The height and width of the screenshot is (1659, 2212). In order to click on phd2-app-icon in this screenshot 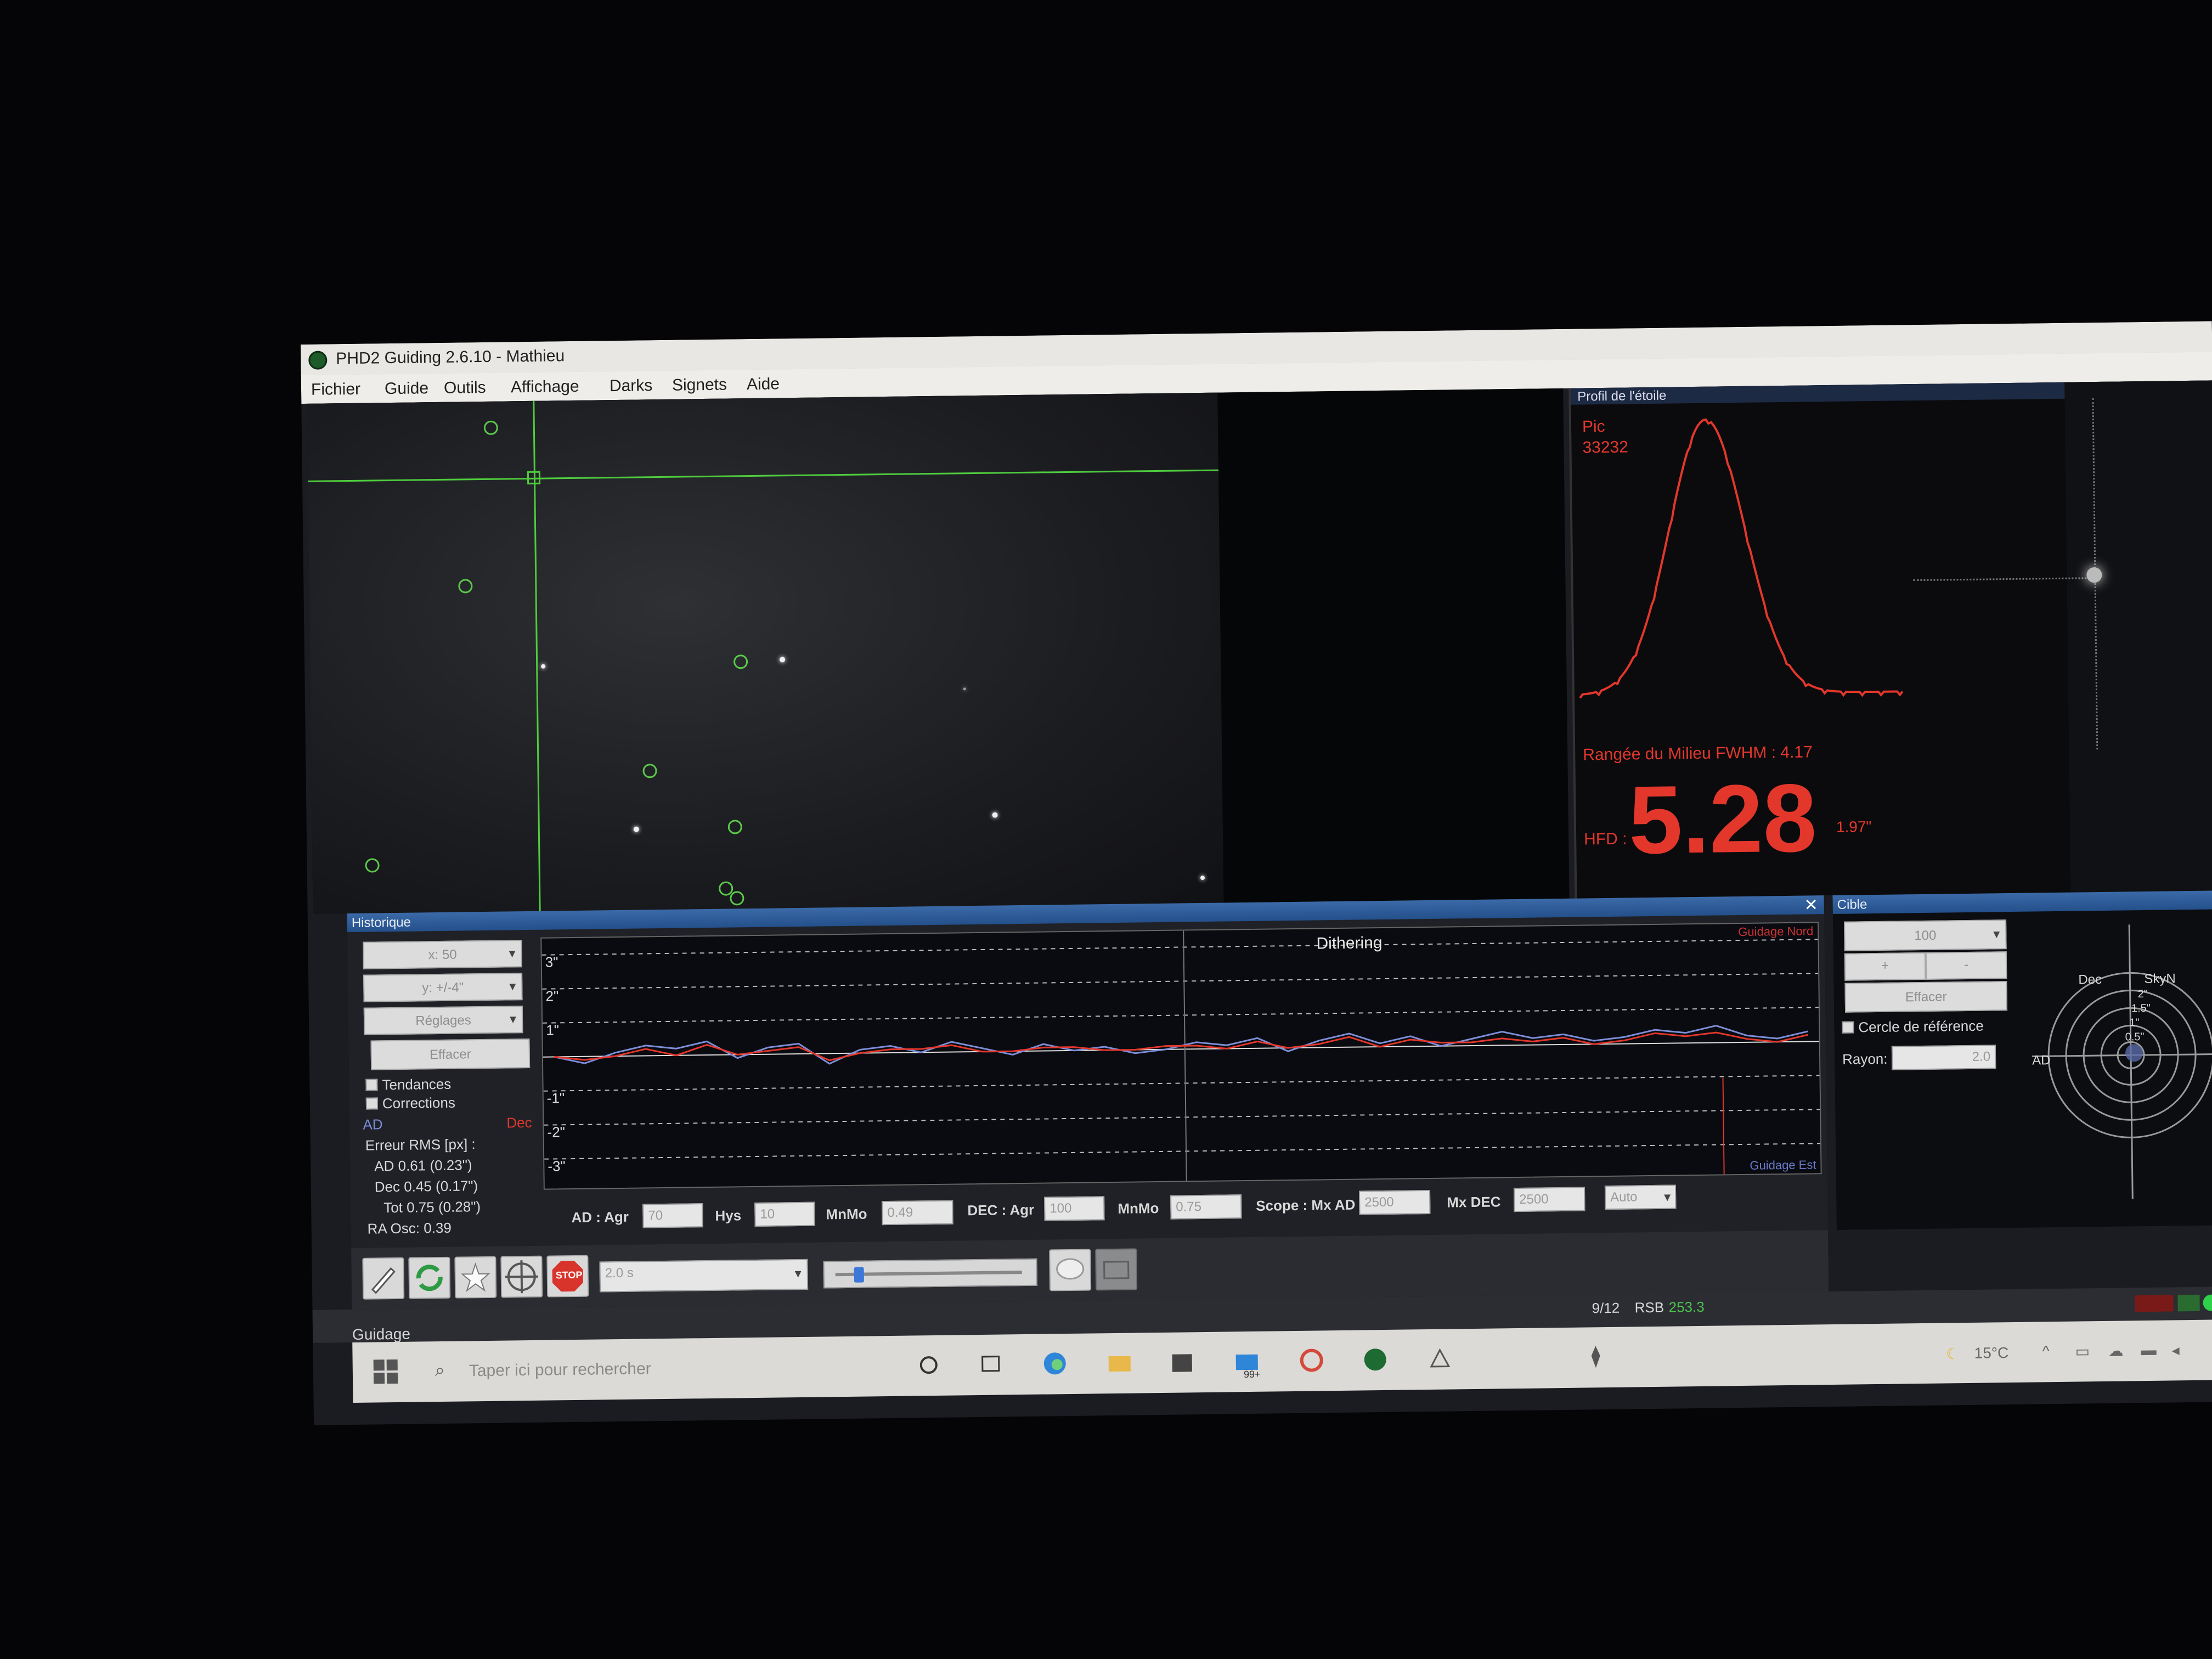, I will do `click(318, 361)`.